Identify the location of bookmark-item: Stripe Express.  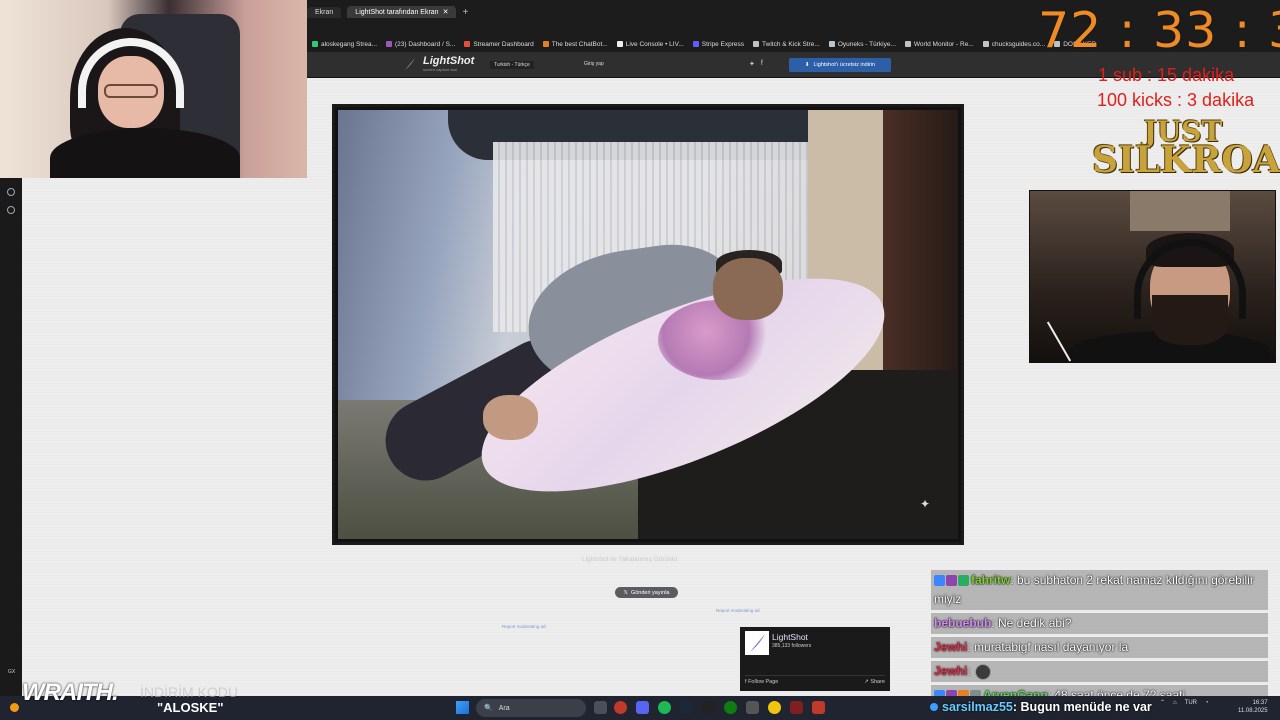
(718, 44).